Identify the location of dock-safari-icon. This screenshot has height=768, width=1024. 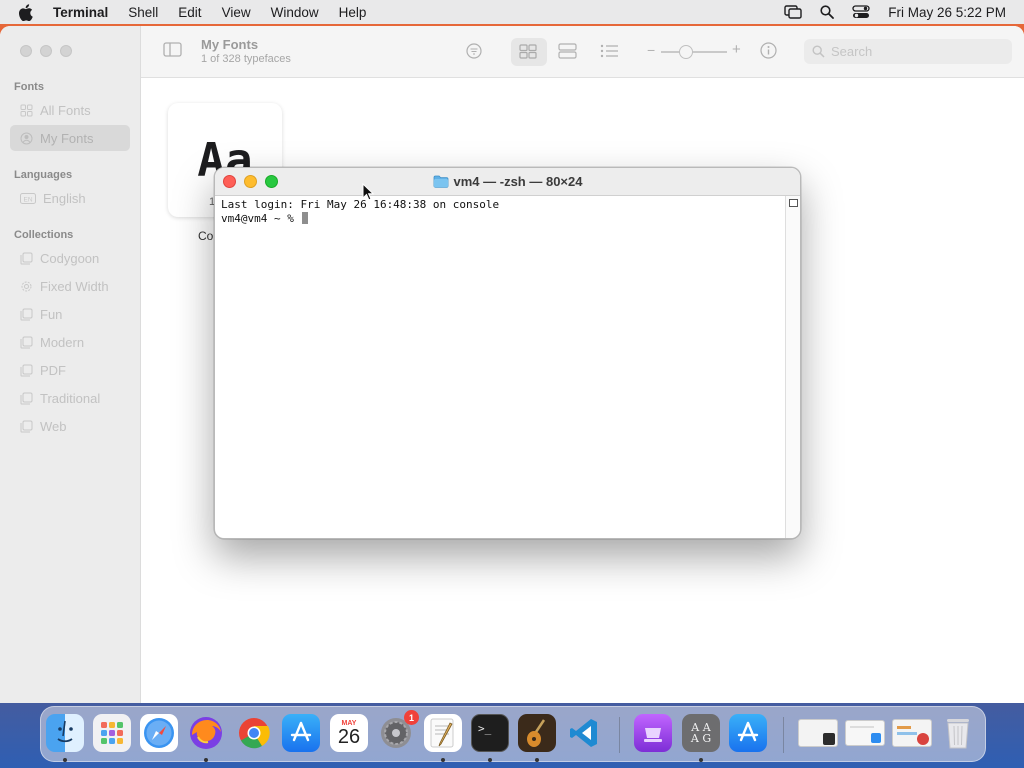
(159, 733).